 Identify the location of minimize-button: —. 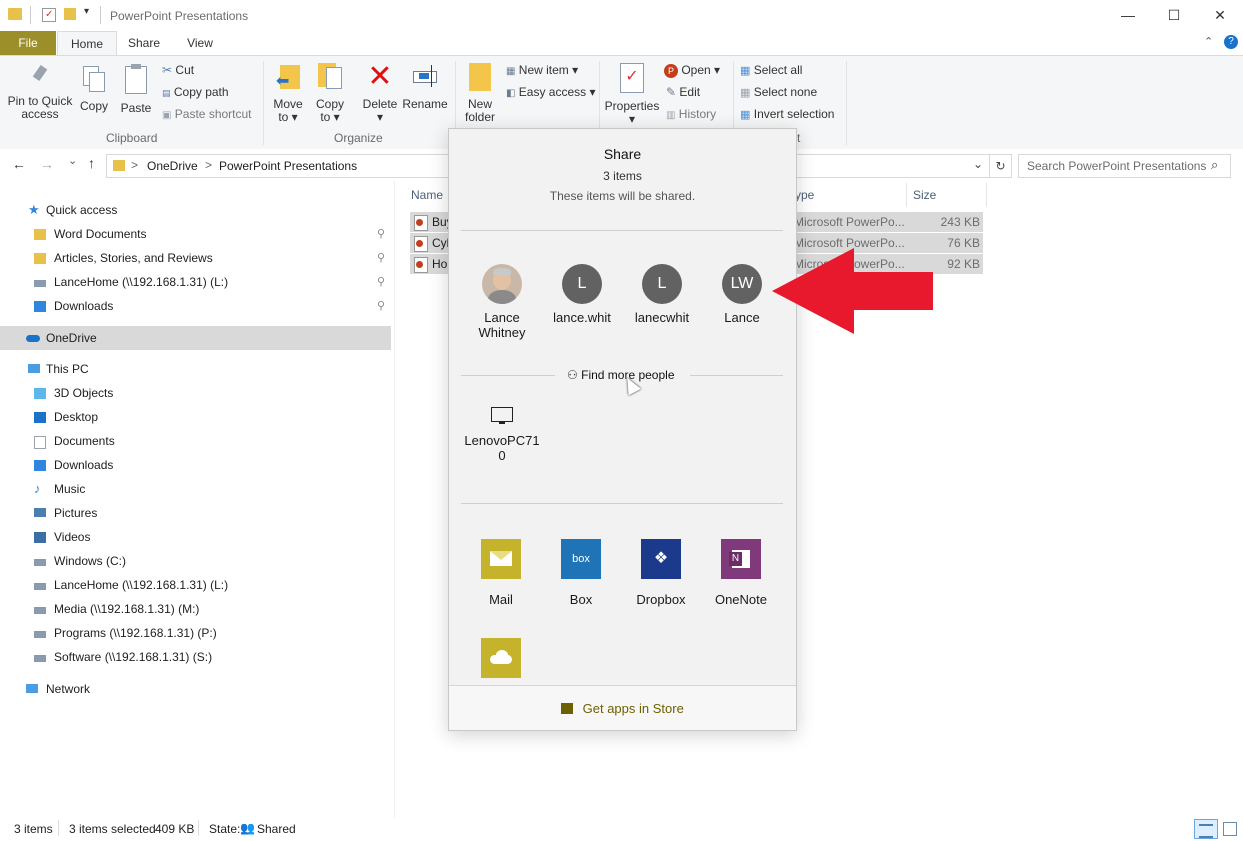
(1128, 15).